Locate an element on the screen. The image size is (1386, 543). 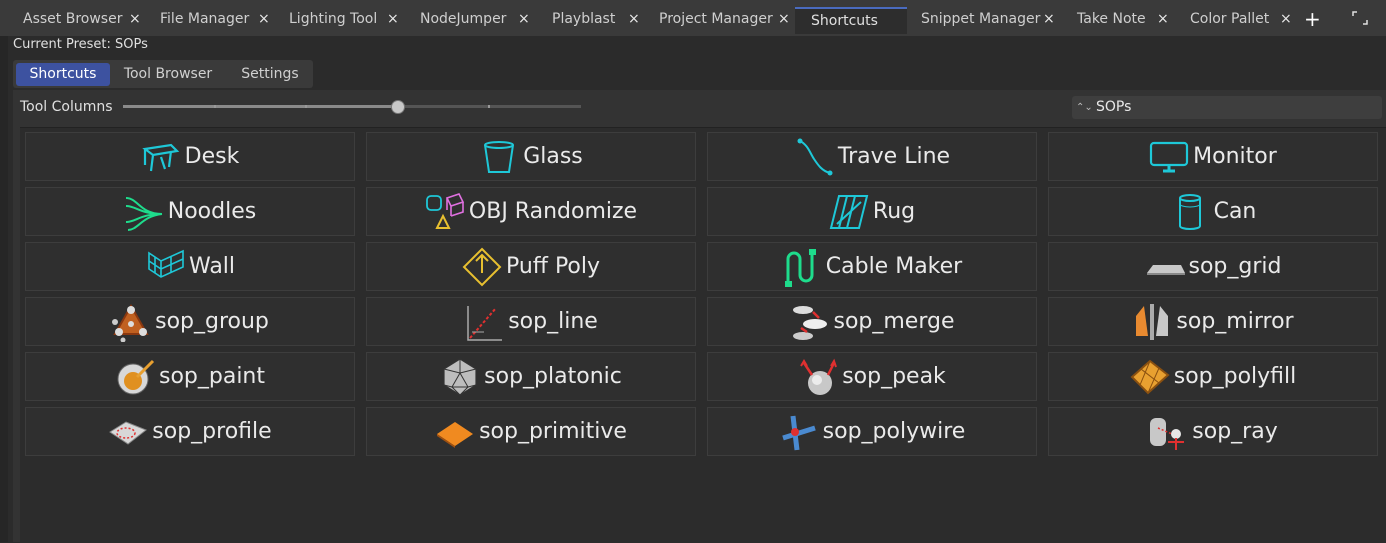
tab-shortcuts: Shortcuts is located at coordinates (851, 20).